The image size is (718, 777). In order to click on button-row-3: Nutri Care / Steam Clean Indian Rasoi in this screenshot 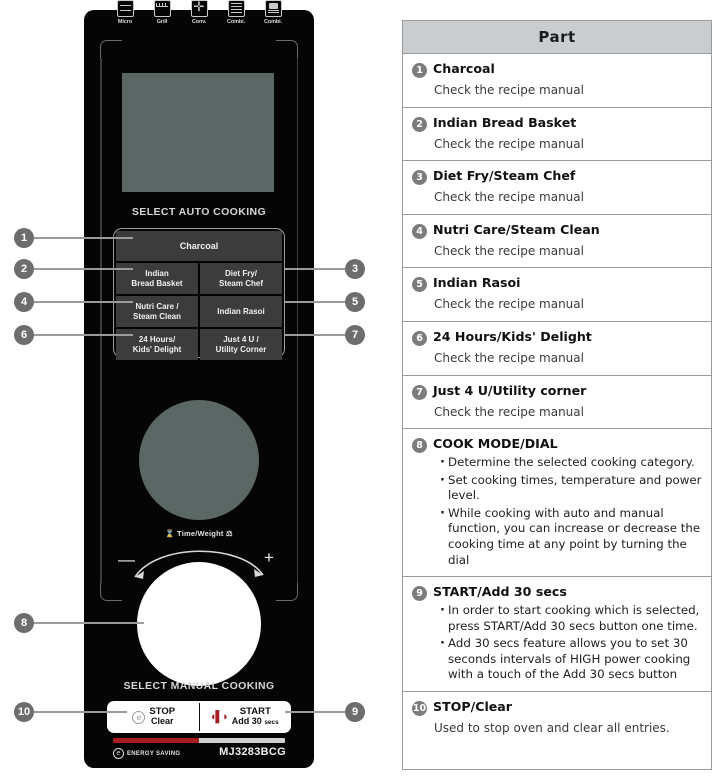, I will do `click(199, 311)`.